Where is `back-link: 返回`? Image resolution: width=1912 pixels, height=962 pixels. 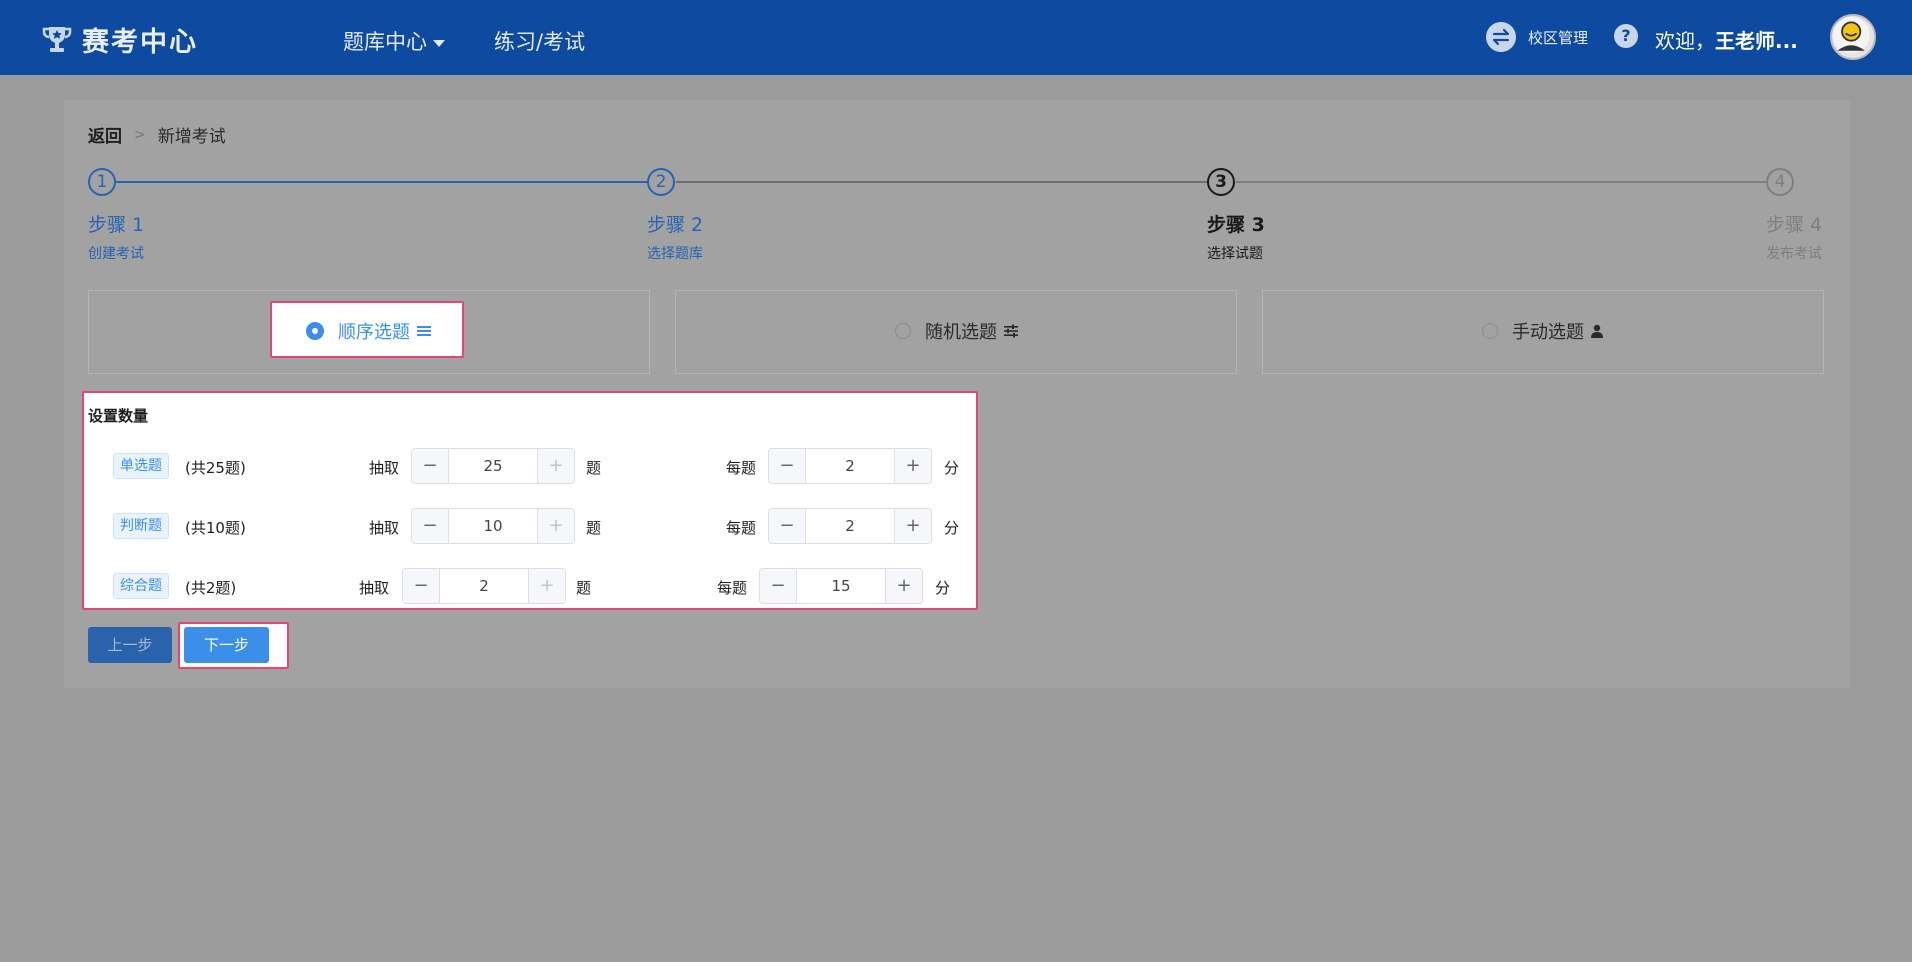
back-link: 返回 is located at coordinates (105, 134).